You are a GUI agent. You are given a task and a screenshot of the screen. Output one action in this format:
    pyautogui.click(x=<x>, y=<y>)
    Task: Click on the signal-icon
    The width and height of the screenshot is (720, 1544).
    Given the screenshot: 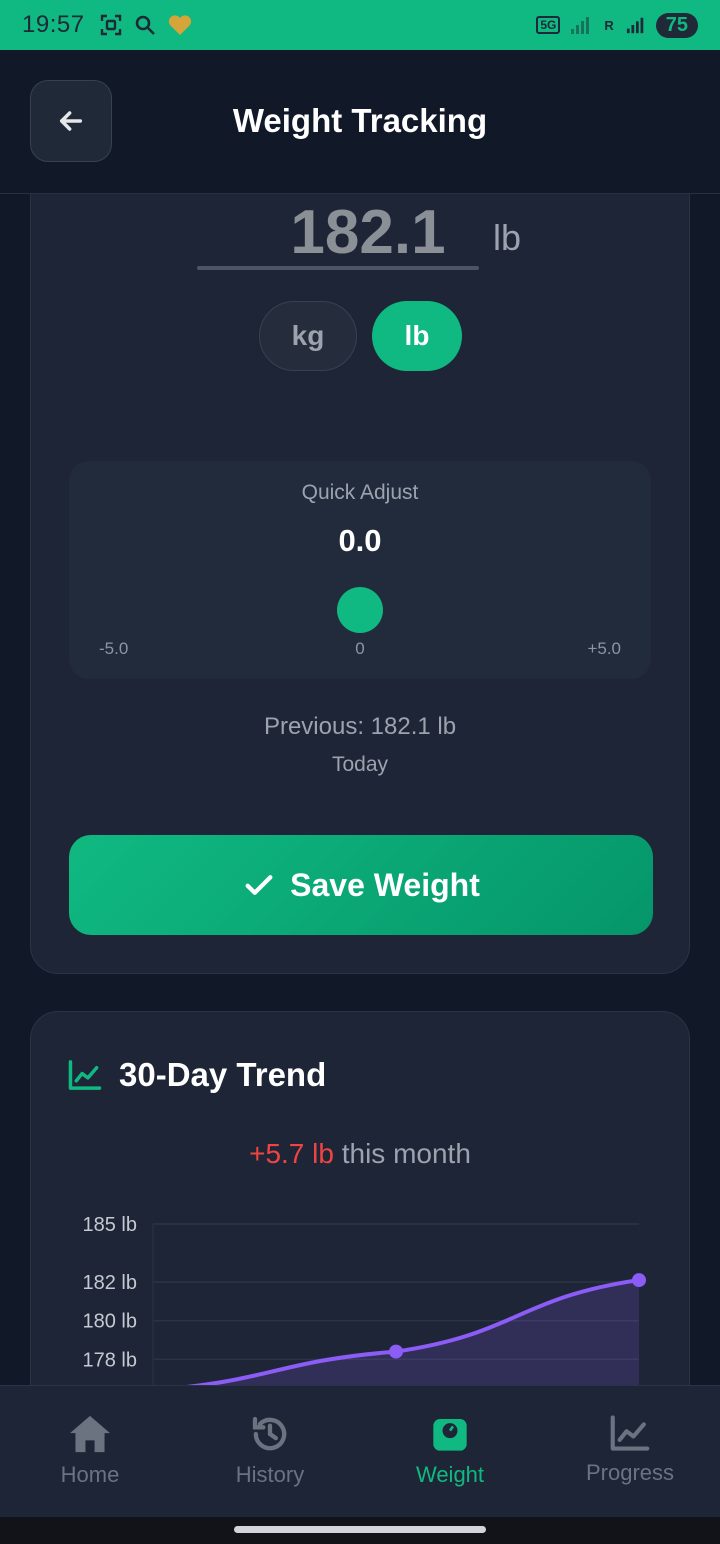 What is the action you would take?
    pyautogui.click(x=580, y=25)
    